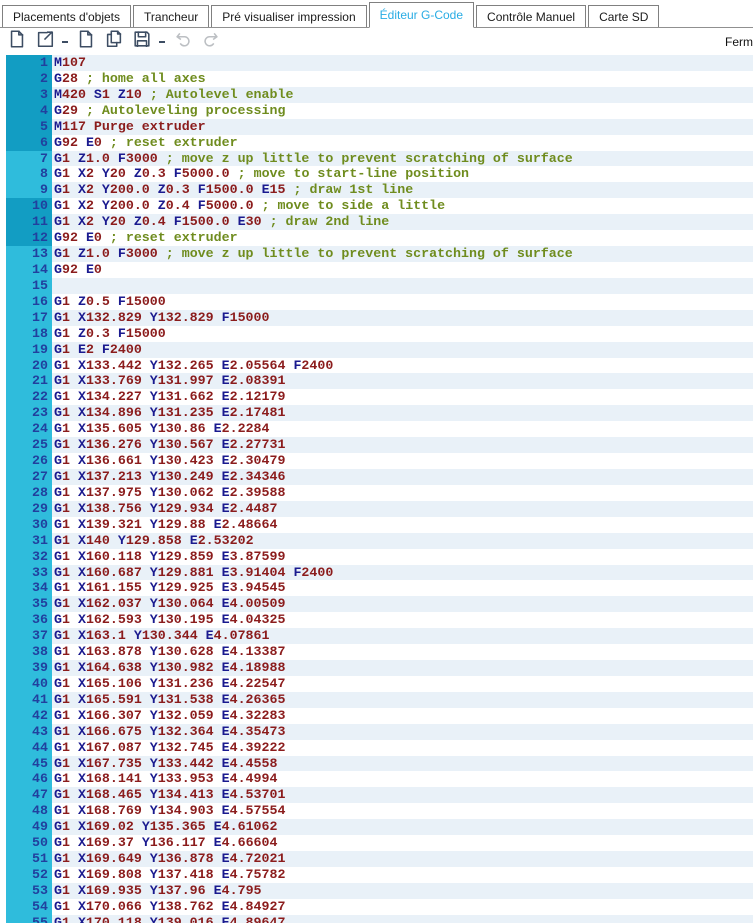 Image resolution: width=753 pixels, height=923 pixels. What do you see at coordinates (16, 41) in the screenshot?
I see `new-file-button` at bounding box center [16, 41].